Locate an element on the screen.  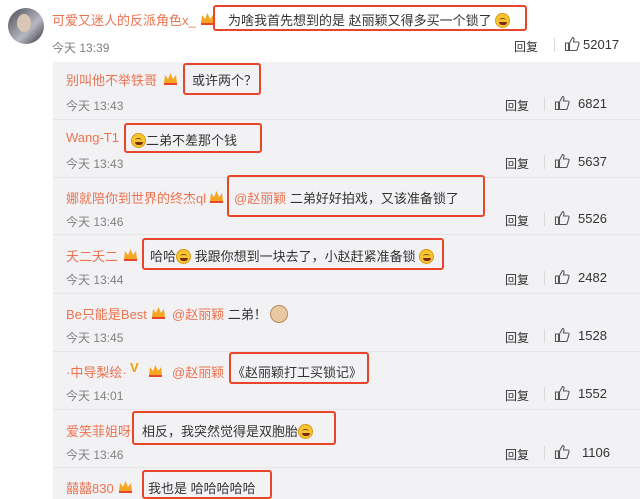
like-count: 5637 is located at coordinates (592, 161).